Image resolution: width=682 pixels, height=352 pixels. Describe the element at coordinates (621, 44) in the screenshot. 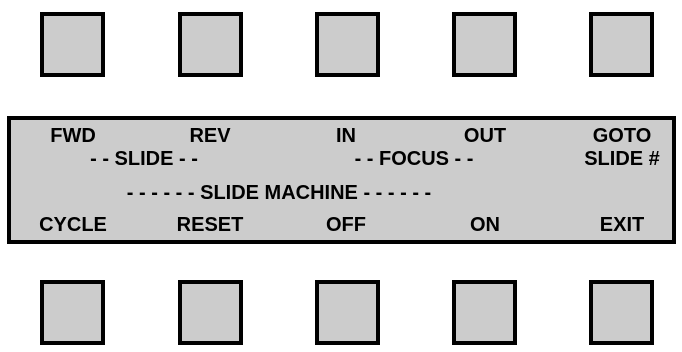

I see `top-key-goto` at that location.